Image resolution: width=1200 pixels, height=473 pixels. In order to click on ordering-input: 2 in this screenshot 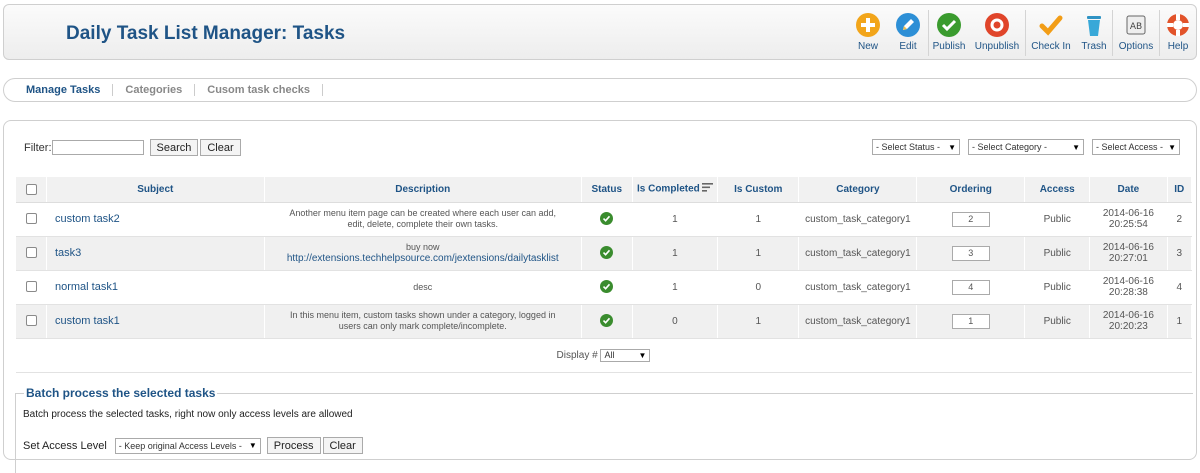, I will do `click(970, 219)`.